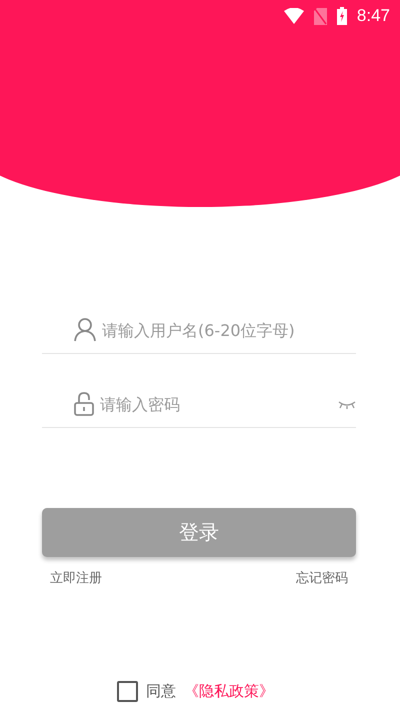 Image resolution: width=400 pixels, height=711 pixels. What do you see at coordinates (85, 330) in the screenshot?
I see `user-icon` at bounding box center [85, 330].